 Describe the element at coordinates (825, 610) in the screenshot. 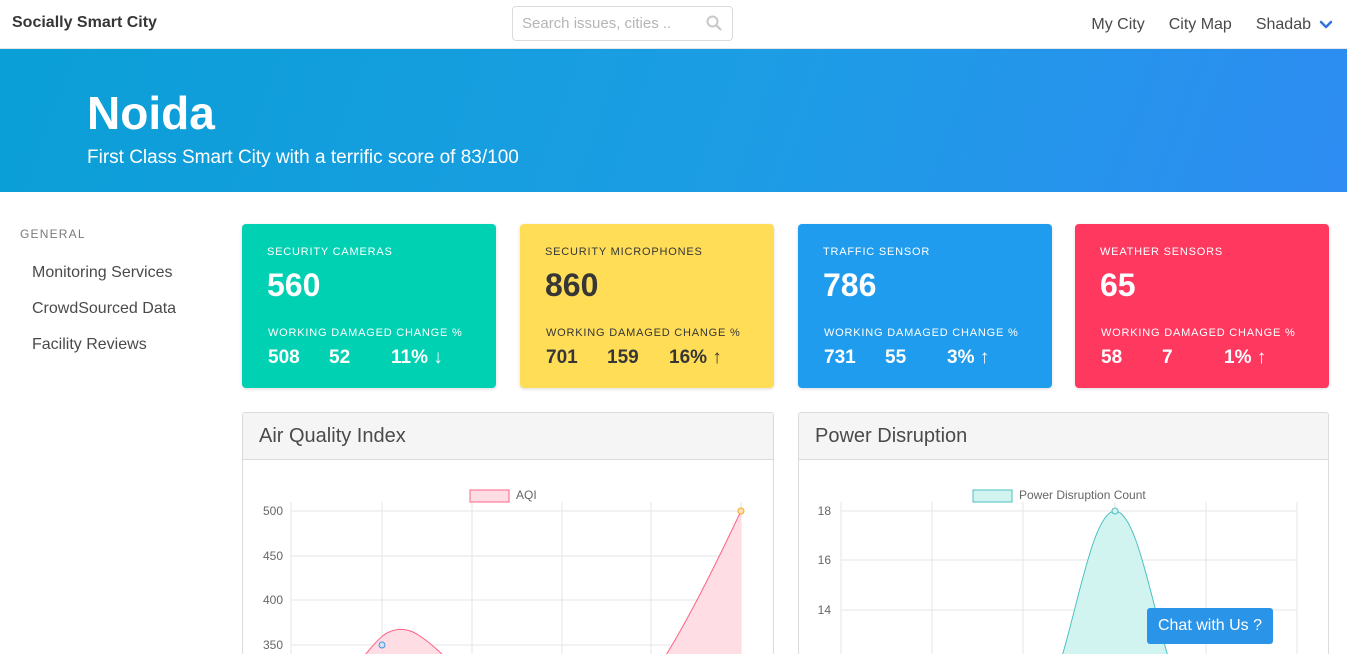

I see `y-tick-label: 14` at that location.